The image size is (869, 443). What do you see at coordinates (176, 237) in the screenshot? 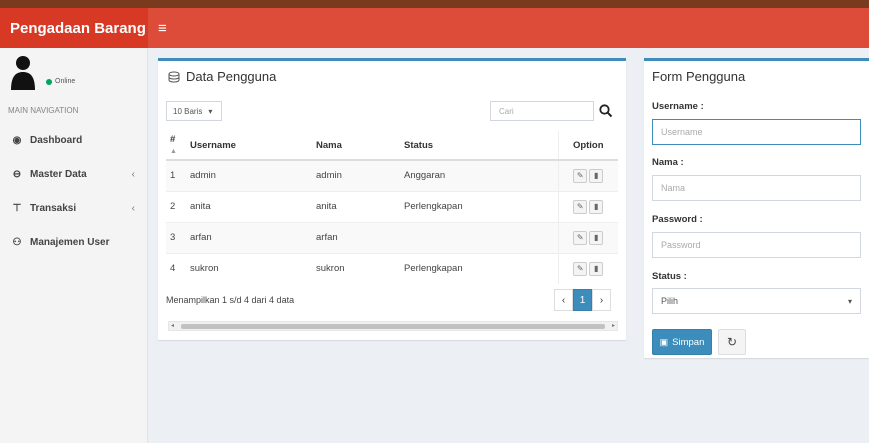
I see `cell-num: 3` at bounding box center [176, 237].